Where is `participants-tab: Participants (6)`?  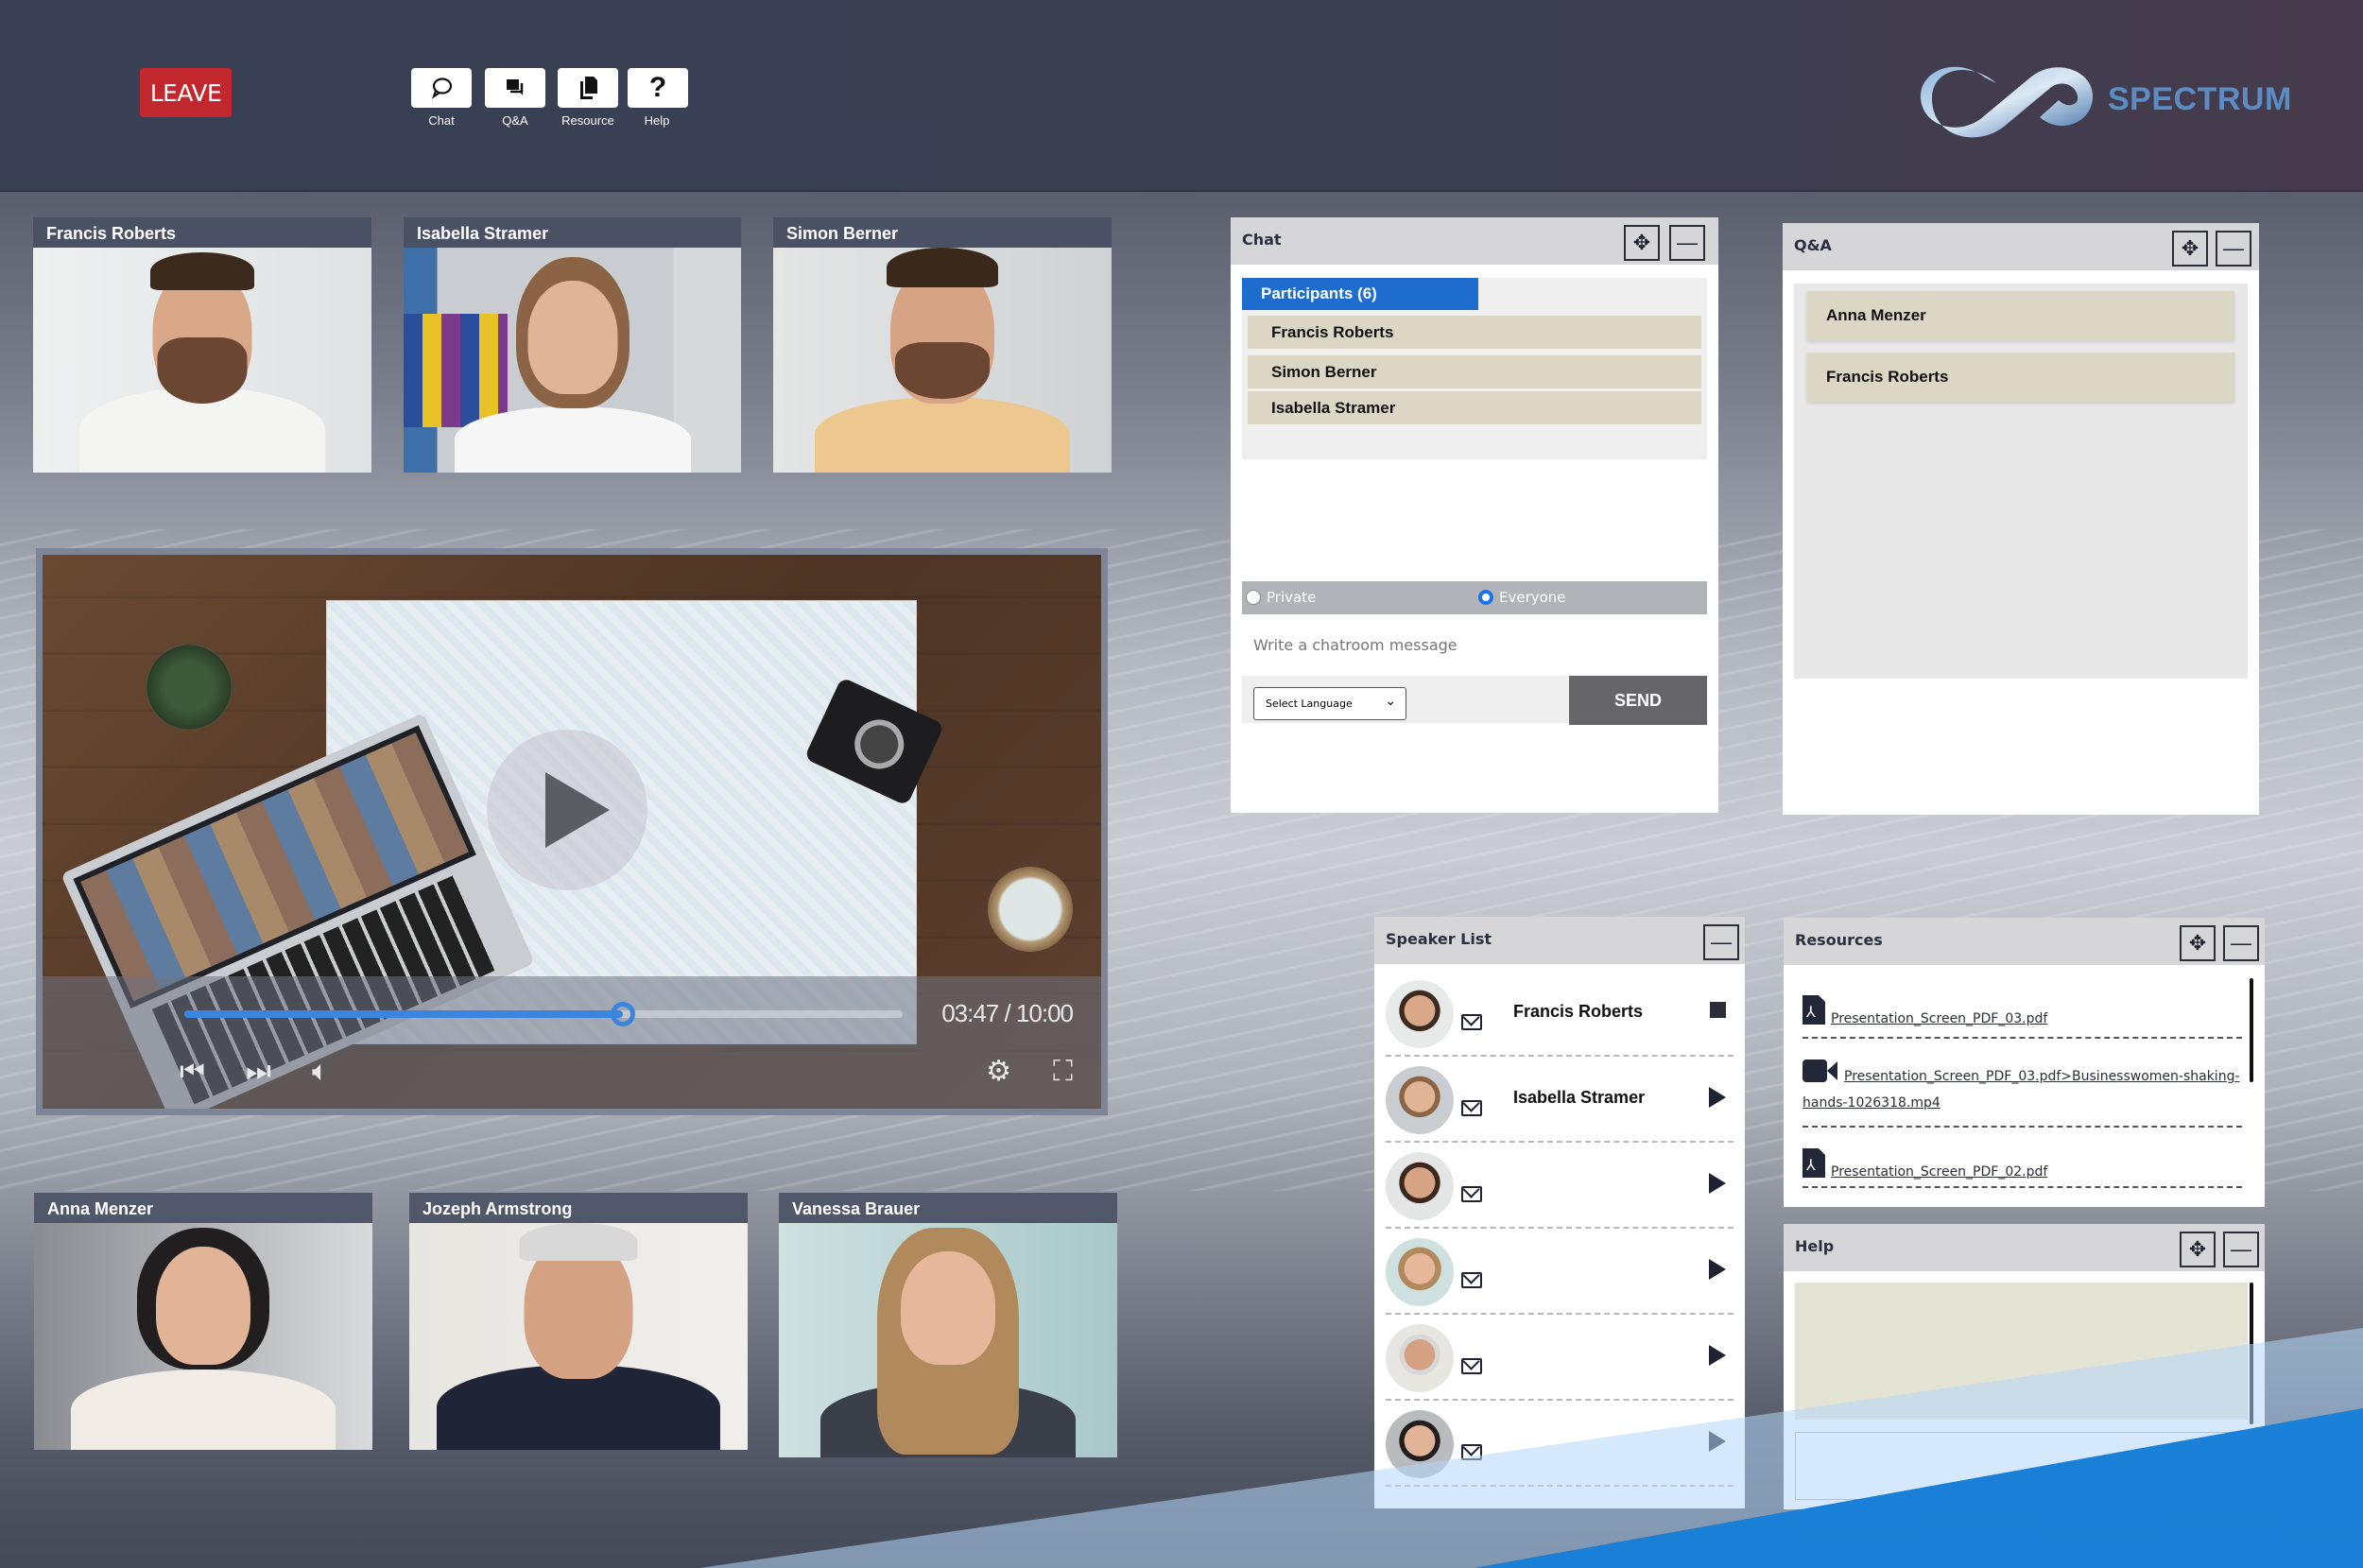 participants-tab: Participants (6) is located at coordinates (1360, 294).